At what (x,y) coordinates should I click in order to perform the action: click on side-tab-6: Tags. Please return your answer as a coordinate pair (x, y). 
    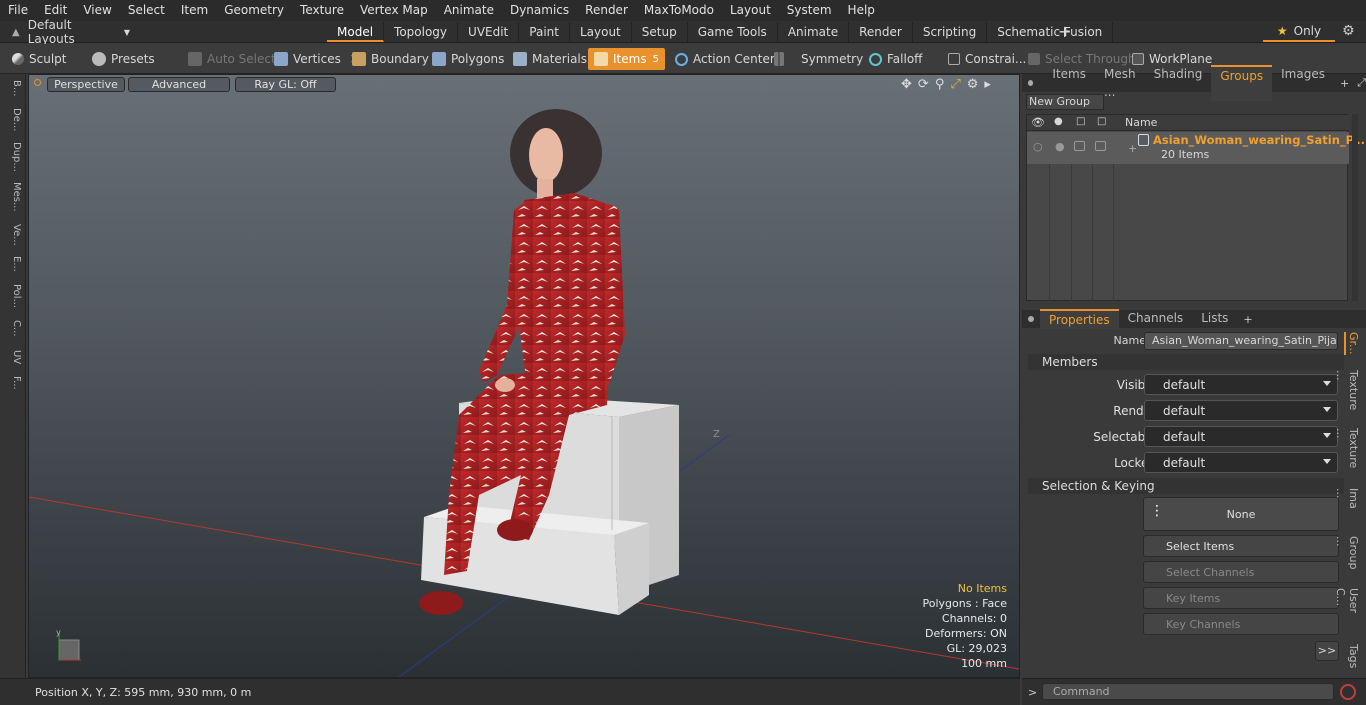
    Looking at the image, I should click on (1352, 656).